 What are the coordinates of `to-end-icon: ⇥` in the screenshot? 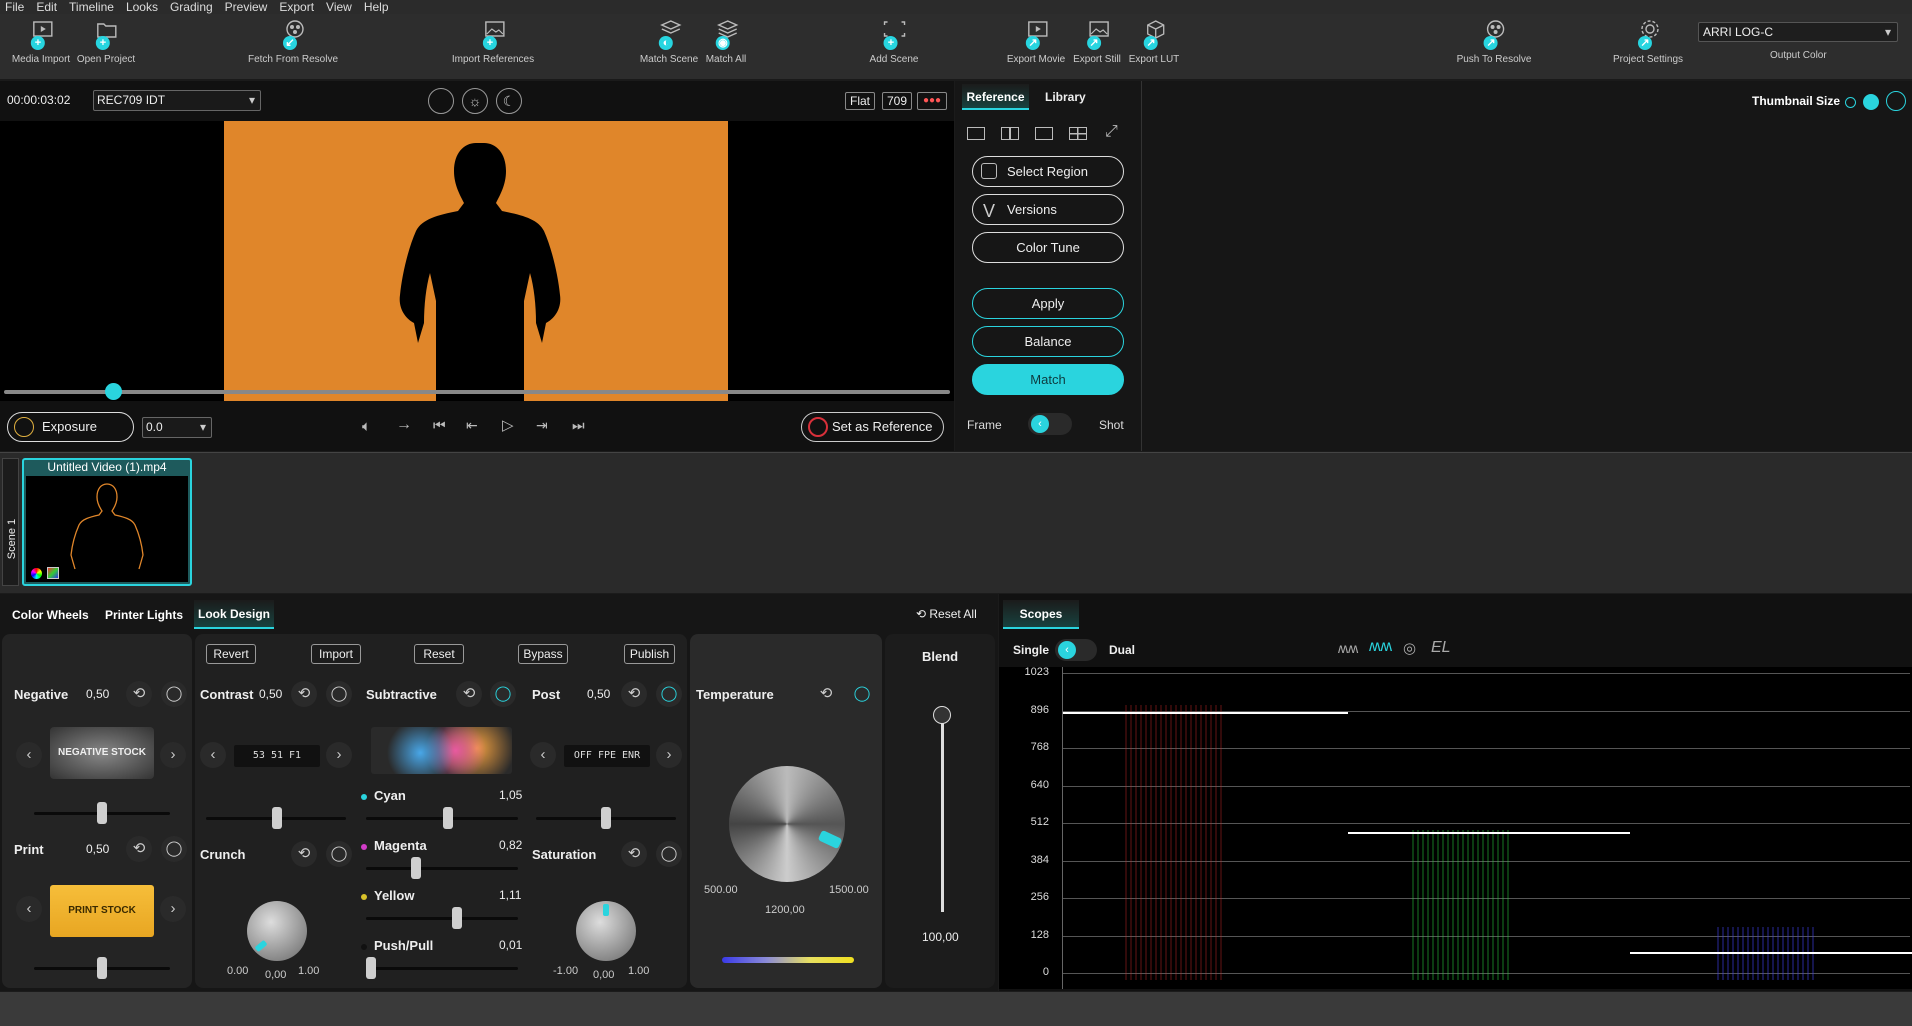 It's located at (542, 425).